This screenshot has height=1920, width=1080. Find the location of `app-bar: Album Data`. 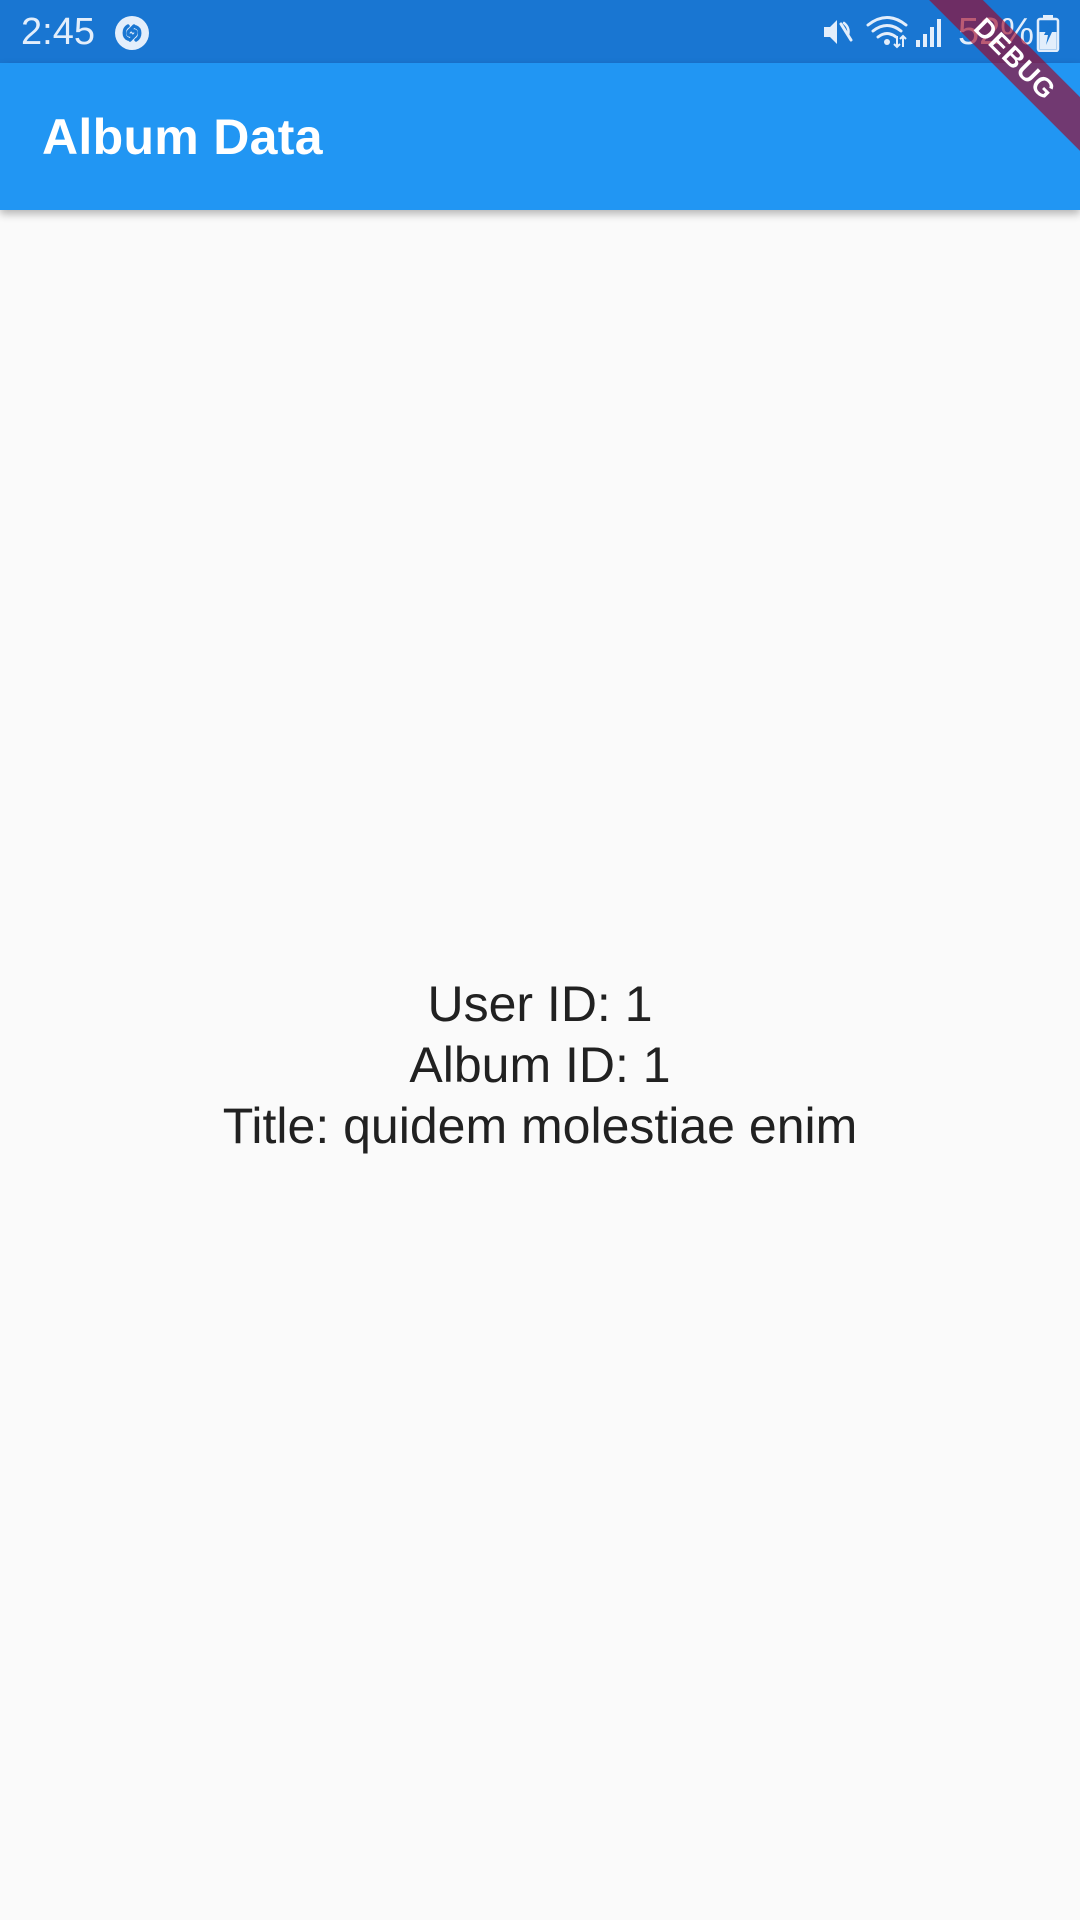

app-bar: Album Data is located at coordinates (540, 136).